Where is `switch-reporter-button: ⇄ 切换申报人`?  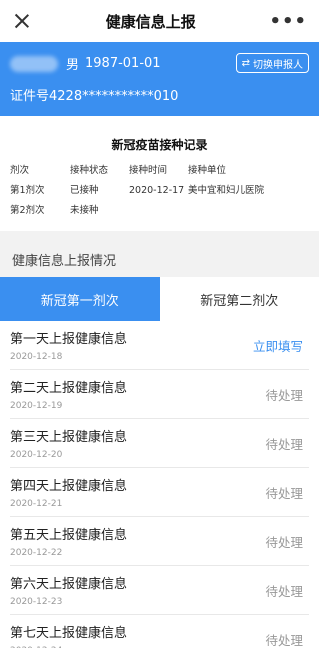 switch-reporter-button: ⇄ 切换申报人 is located at coordinates (272, 63).